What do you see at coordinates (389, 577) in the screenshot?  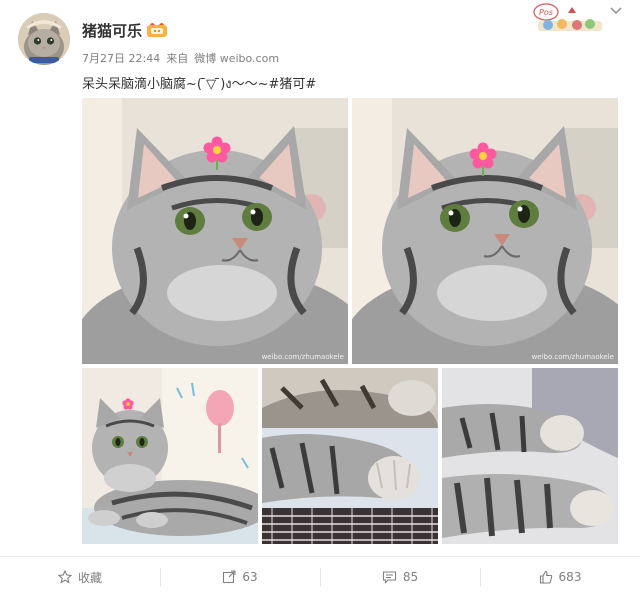 I see `comment-icon` at bounding box center [389, 577].